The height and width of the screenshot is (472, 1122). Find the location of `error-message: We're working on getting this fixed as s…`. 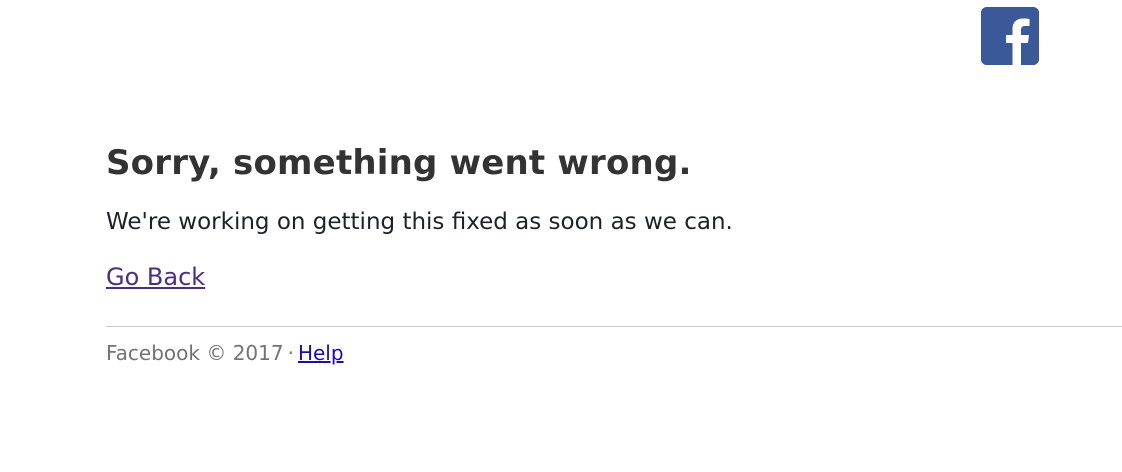

error-message: We're working on getting this fixed as s… is located at coordinates (419, 222).